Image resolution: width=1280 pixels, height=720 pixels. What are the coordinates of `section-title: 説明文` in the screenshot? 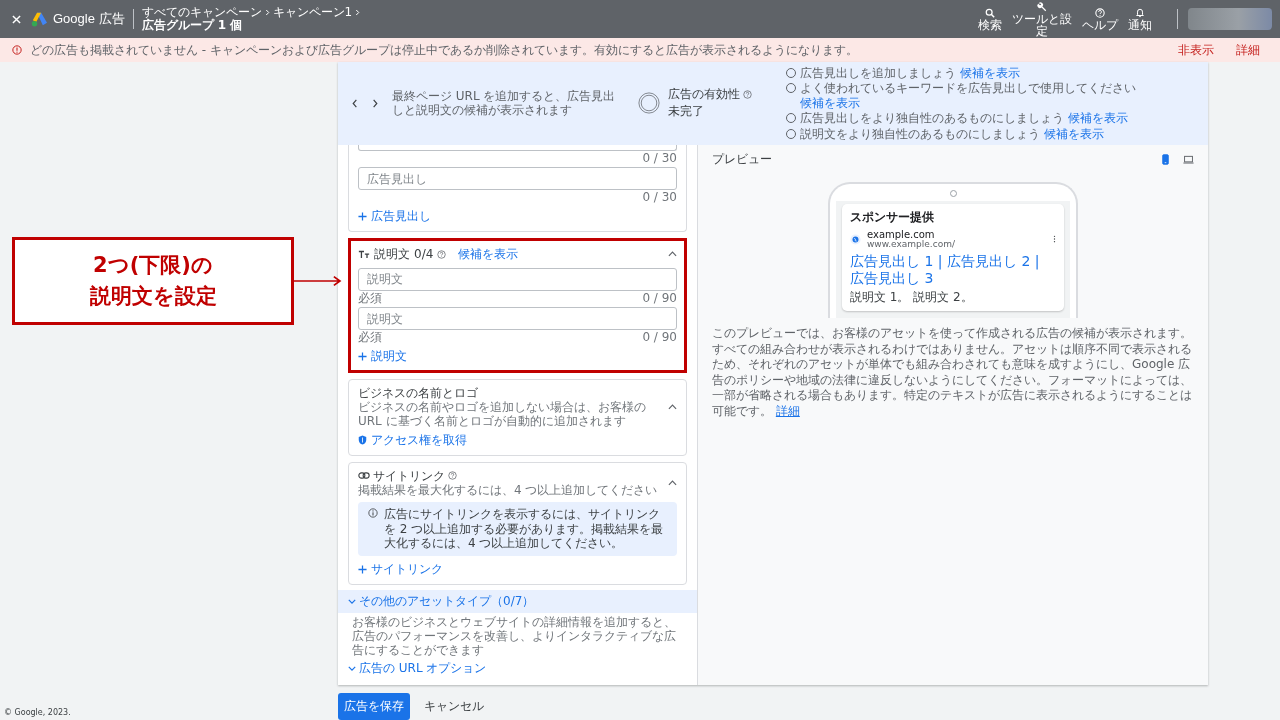 It's located at (392, 254).